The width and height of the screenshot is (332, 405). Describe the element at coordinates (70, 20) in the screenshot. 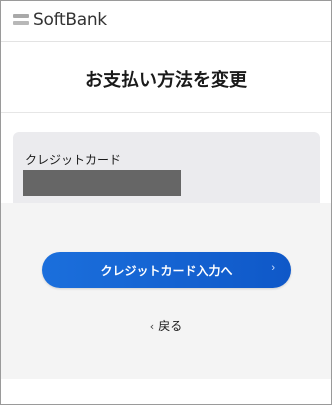

I see `brand-name: SoftBank` at that location.